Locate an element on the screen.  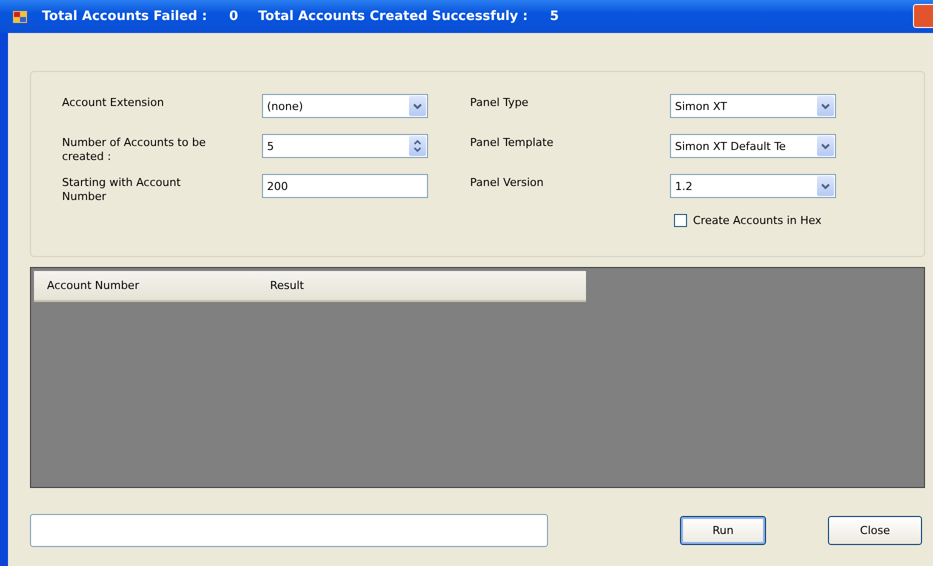
column-header: Account Number is located at coordinates (145, 285).